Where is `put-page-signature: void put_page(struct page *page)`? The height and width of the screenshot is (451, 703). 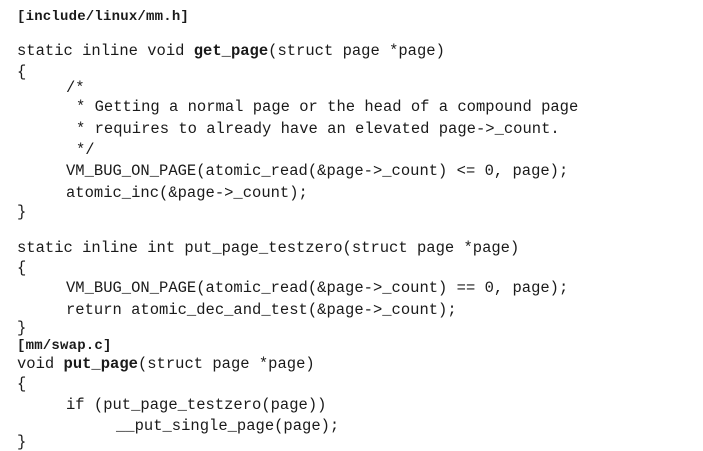 put-page-signature: void put_page(struct page *page) is located at coordinates (166, 364).